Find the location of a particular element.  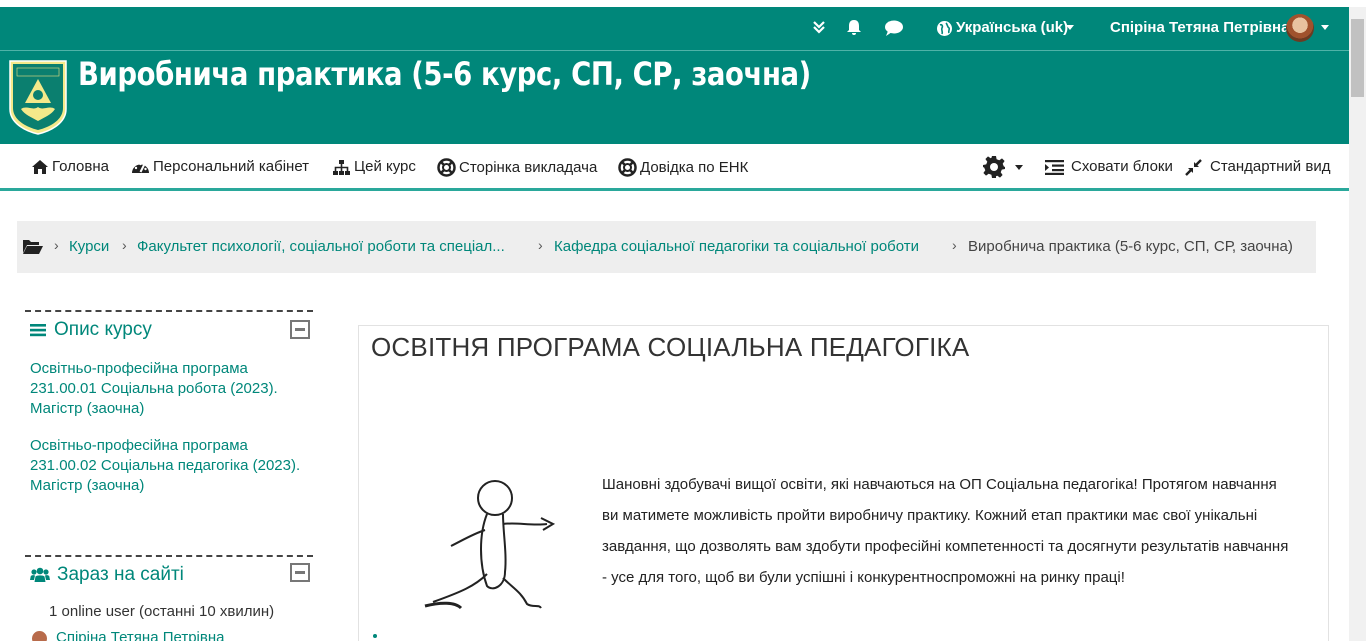

standard-view-label: Стандартний вид is located at coordinates (1270, 166).